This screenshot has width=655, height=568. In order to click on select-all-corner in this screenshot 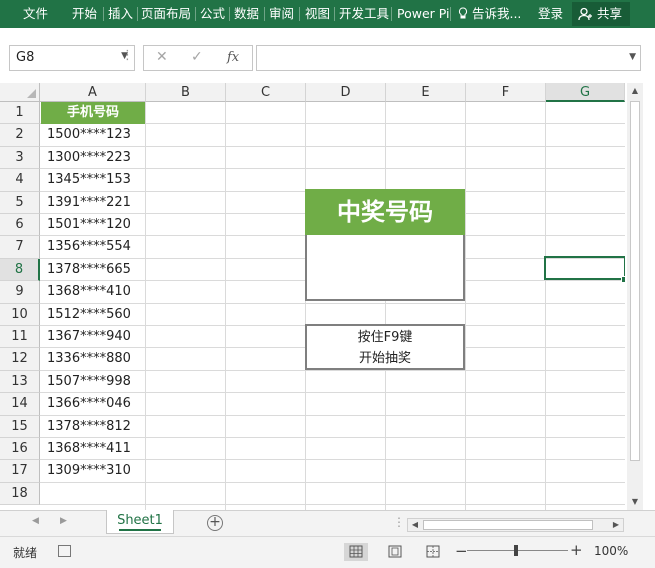, I will do `click(20, 92)`.